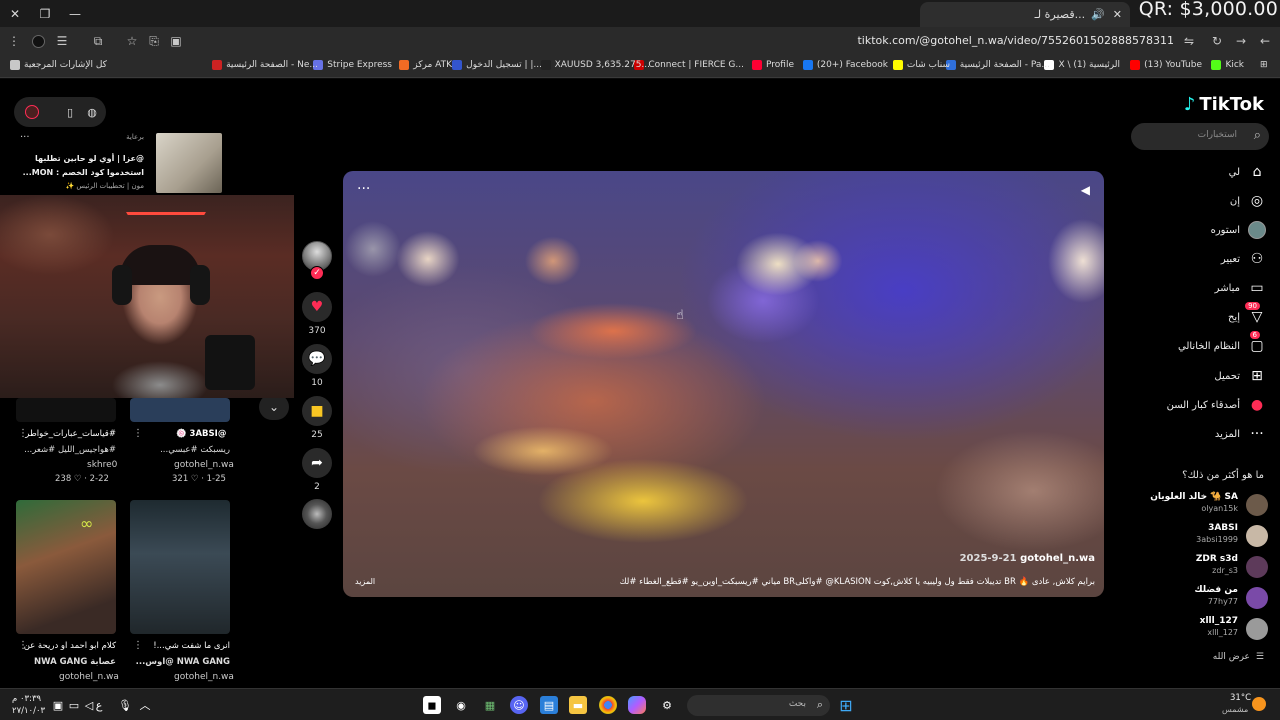 The height and width of the screenshot is (720, 1280). I want to click on taskbar-search: بحث ⌕, so click(758, 705).